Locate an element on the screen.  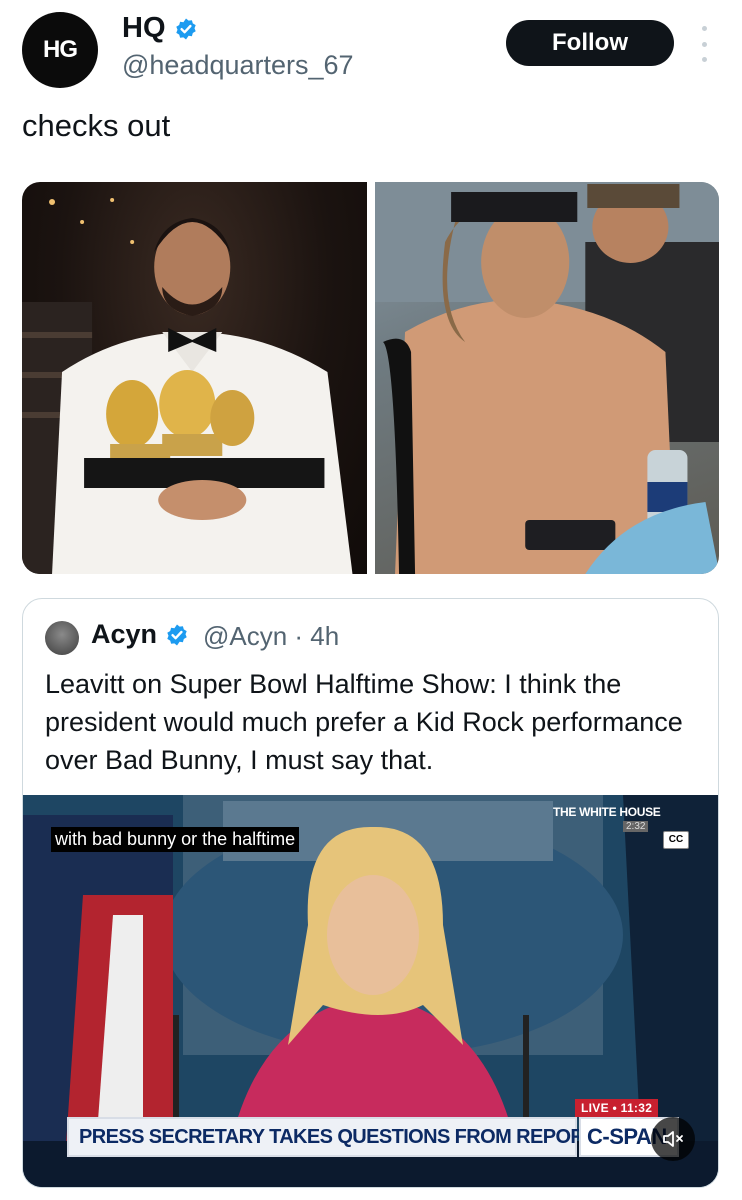
author-avatar: HG is located at coordinates (60, 50).